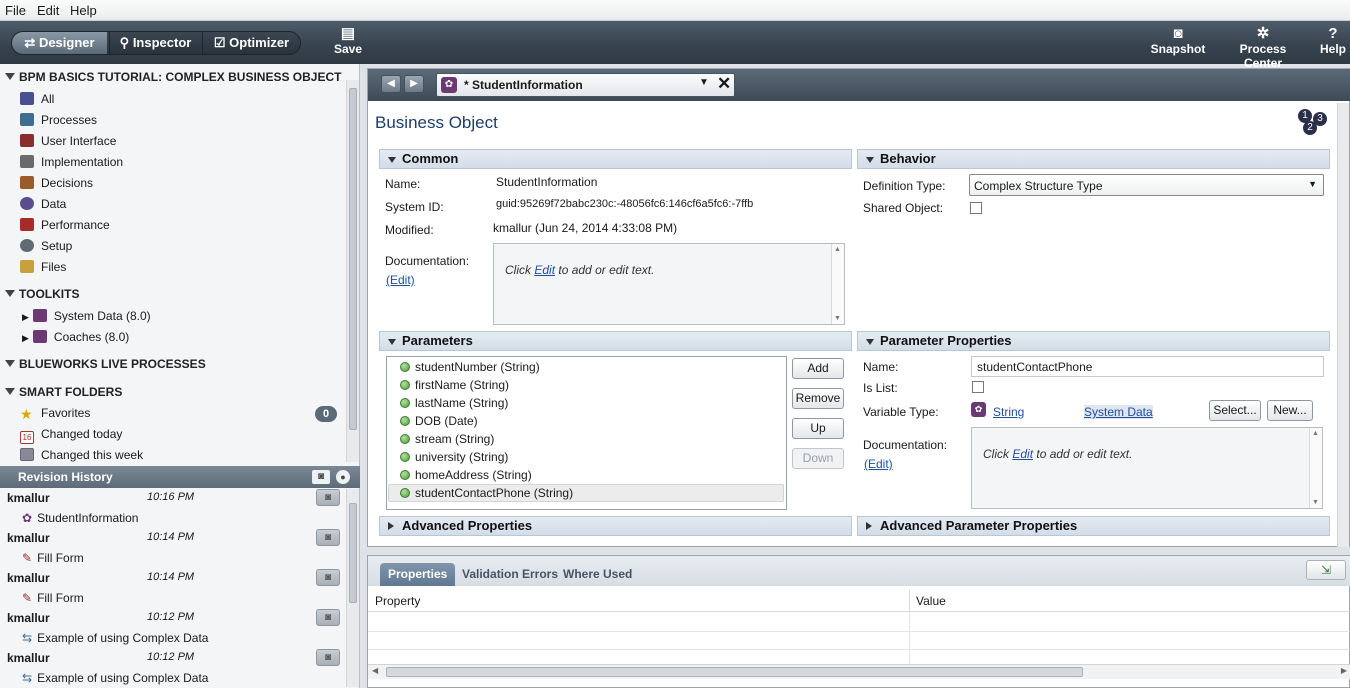 Image resolution: width=1350 pixels, height=688 pixels. Describe the element at coordinates (1315, 468) in the screenshot. I see `param-documentation-scrollbar: ▲ ▼` at that location.